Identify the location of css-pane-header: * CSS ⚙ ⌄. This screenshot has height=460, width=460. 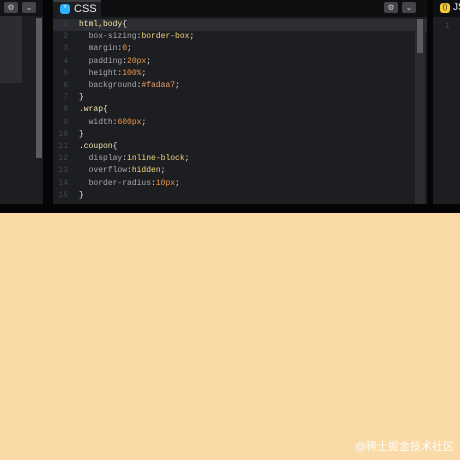
(240, 8).